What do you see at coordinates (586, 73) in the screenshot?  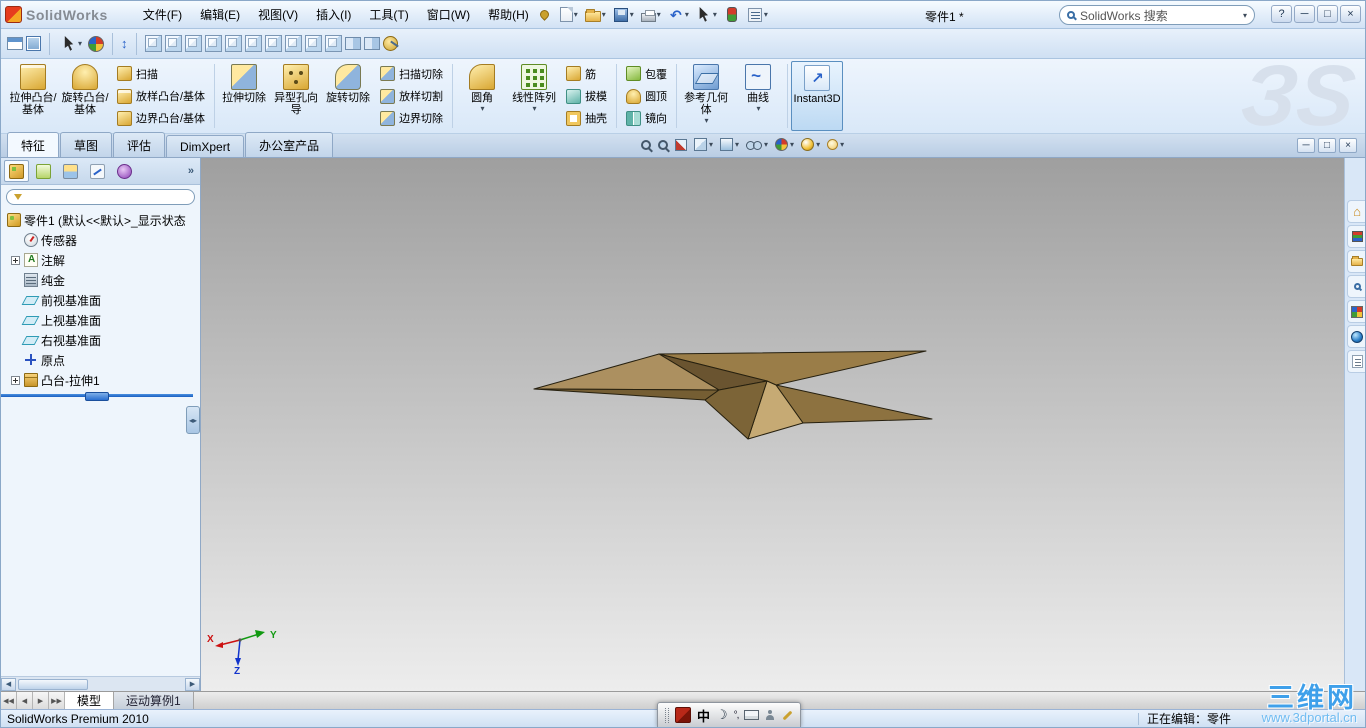 I see `rib-button: 筋` at bounding box center [586, 73].